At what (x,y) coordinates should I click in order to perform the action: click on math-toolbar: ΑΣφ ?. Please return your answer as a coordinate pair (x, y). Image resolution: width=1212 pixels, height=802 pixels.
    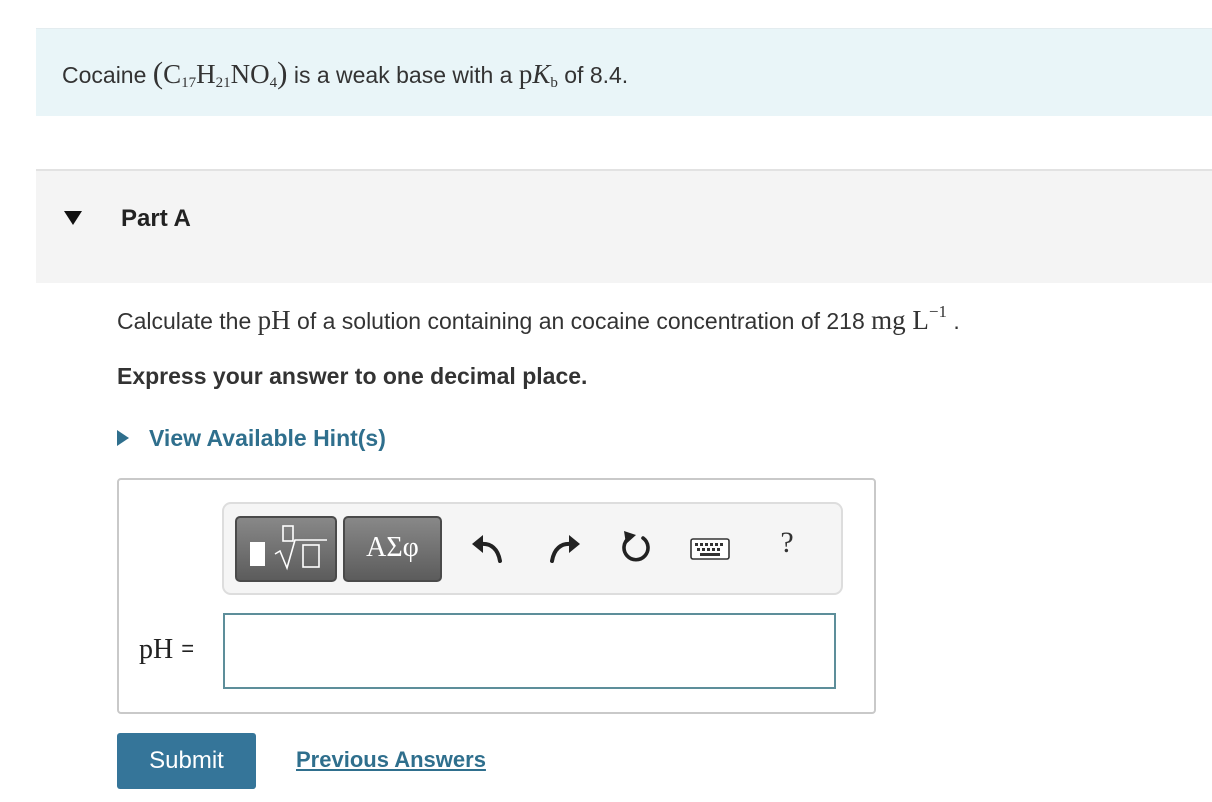
    Looking at the image, I should click on (532, 548).